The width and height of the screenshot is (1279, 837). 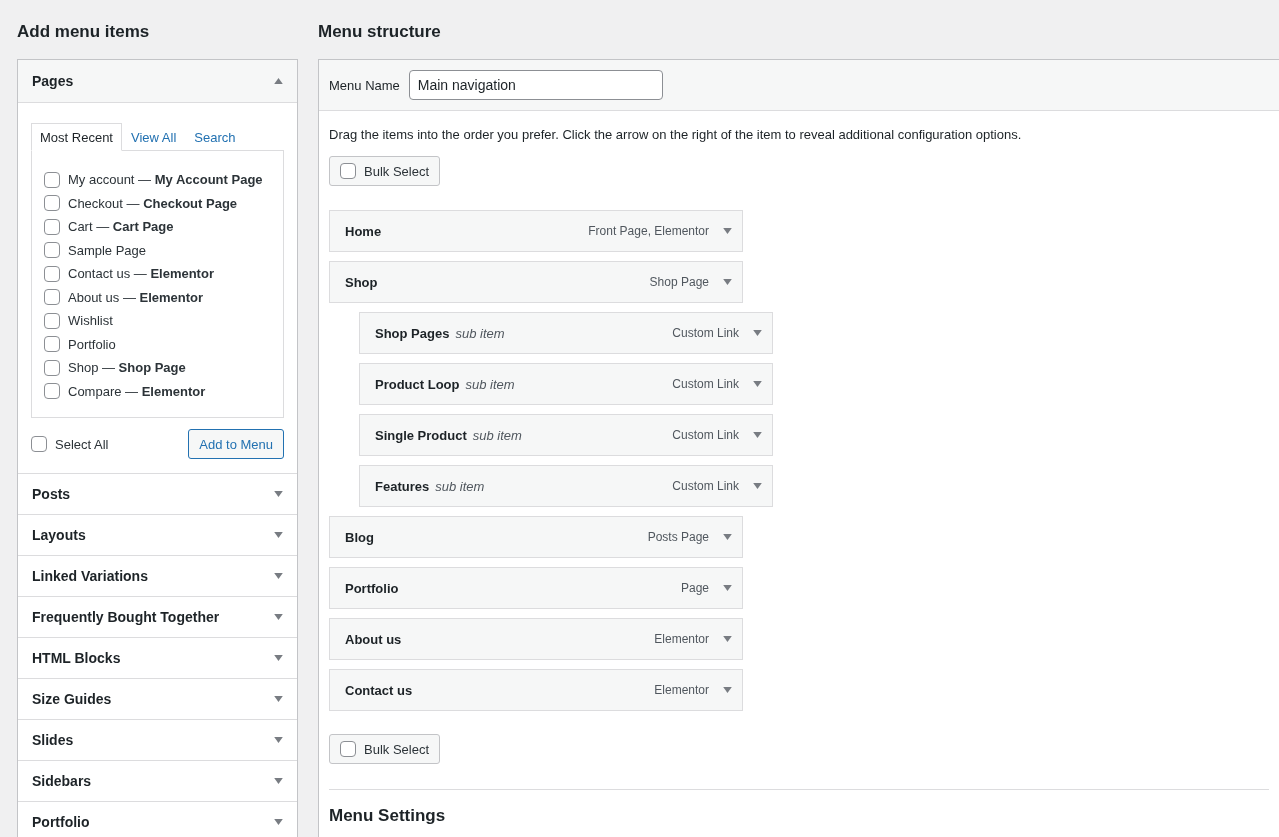 I want to click on section-heading: Menu Settings, so click(x=388, y=816).